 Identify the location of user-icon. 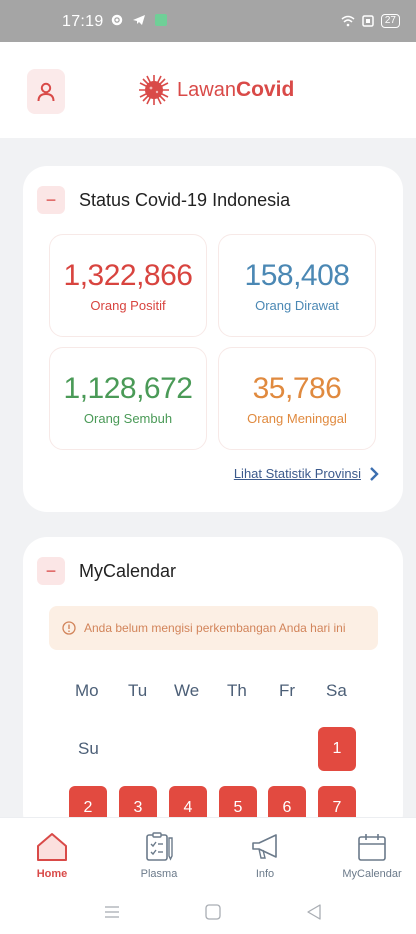
(46, 91).